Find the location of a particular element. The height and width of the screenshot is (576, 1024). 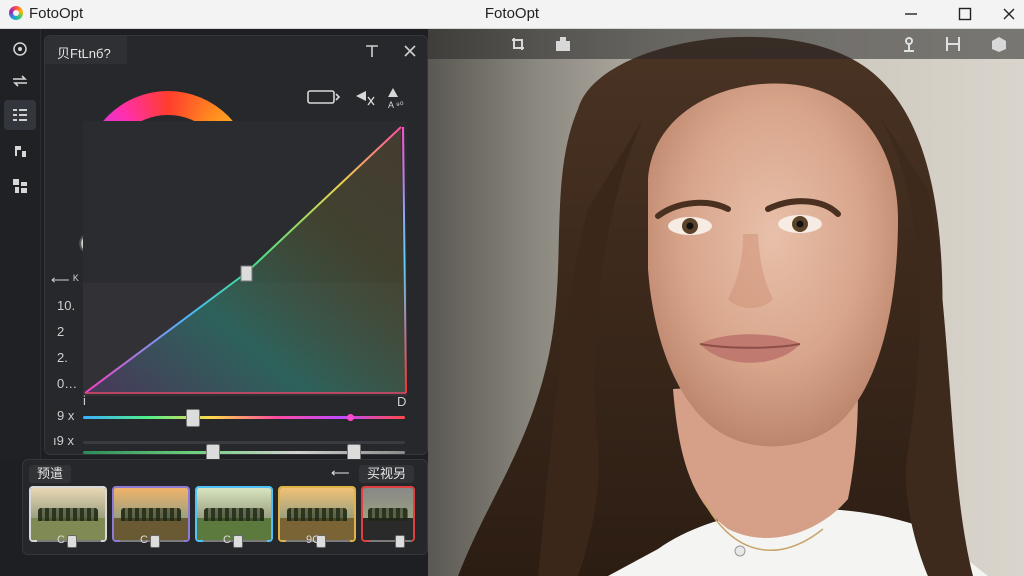

rail-adjust-button is located at coordinates (20, 115).